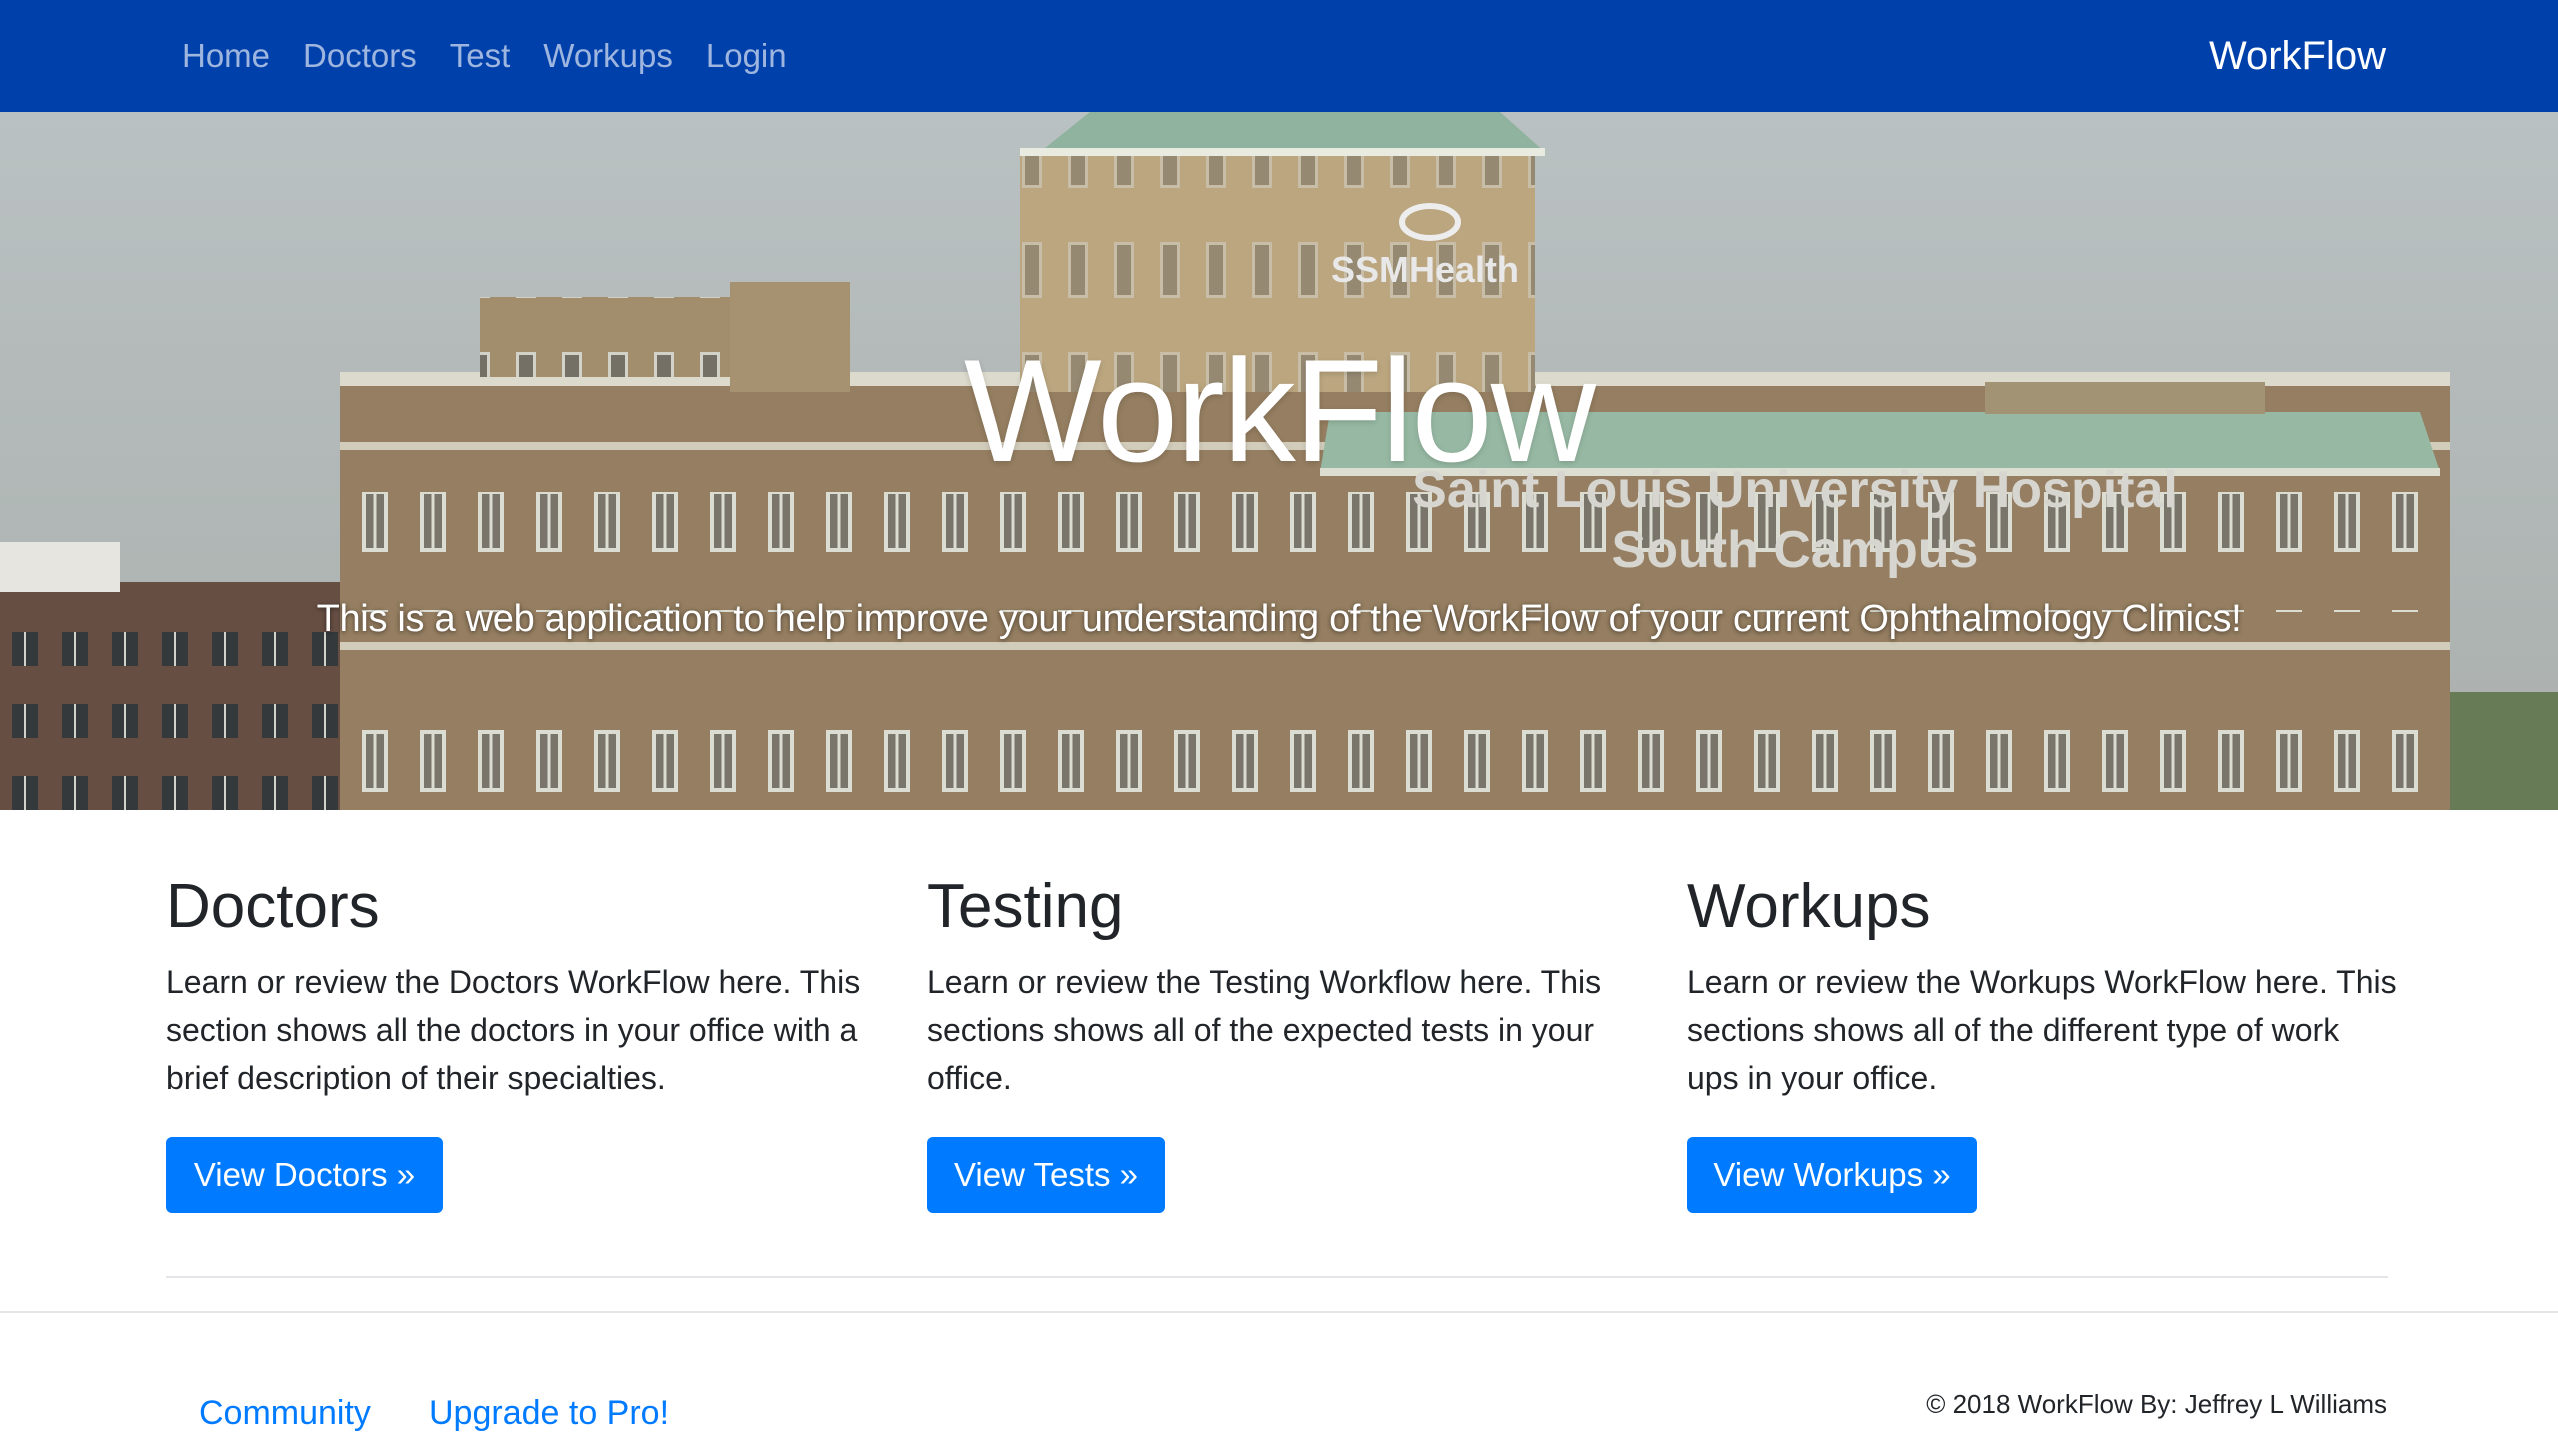  What do you see at coordinates (273, 906) in the screenshot?
I see `doctors-heading: Doctors` at bounding box center [273, 906].